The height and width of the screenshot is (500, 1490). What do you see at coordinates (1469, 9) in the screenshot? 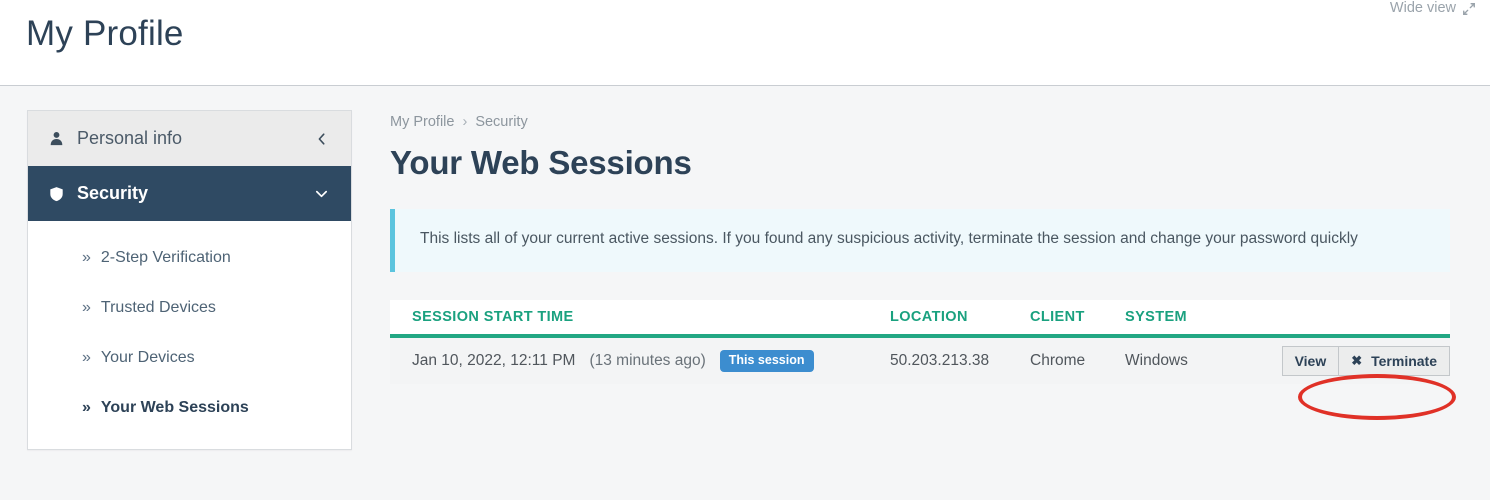
I see `expand-arrows-icon` at bounding box center [1469, 9].